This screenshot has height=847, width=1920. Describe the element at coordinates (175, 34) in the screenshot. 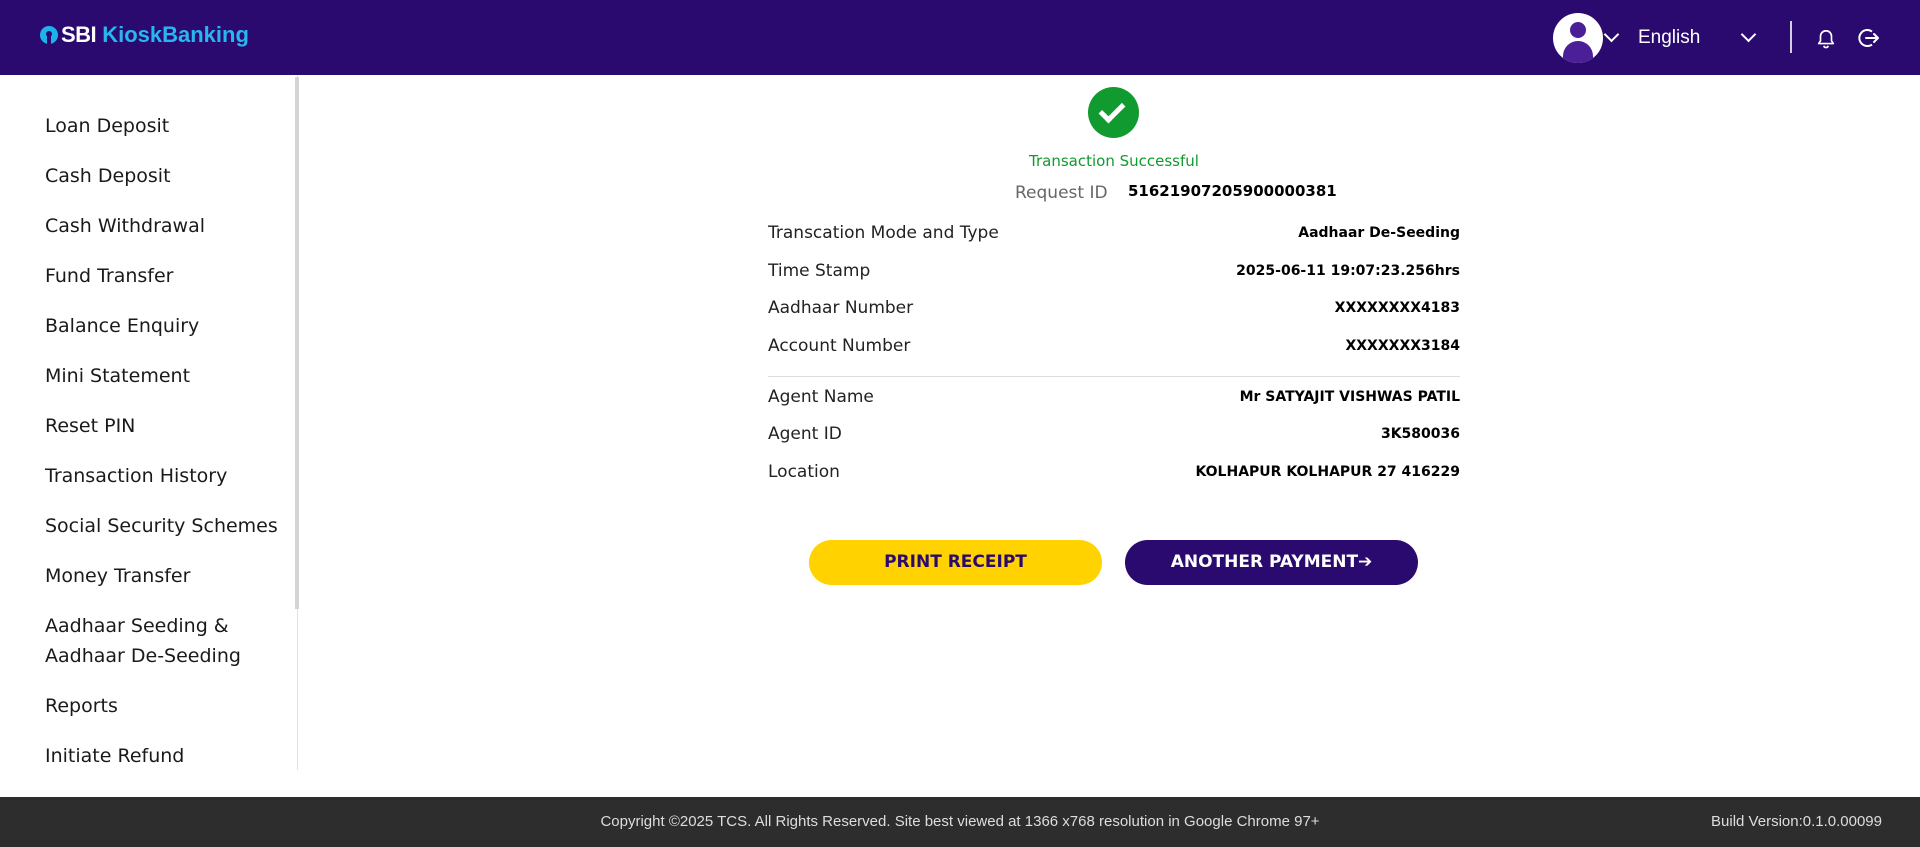

I see `logo-kiosk-text: KioskBanking` at that location.